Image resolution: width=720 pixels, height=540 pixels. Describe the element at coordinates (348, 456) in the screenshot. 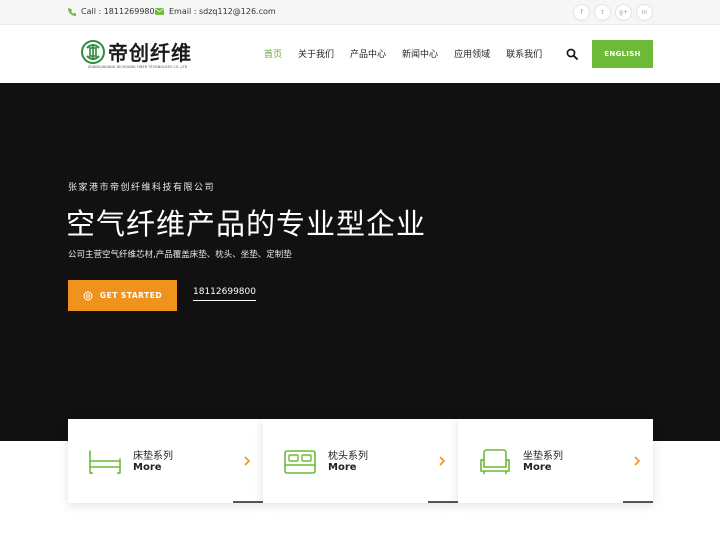

I see `card-title: 枕头系列` at that location.